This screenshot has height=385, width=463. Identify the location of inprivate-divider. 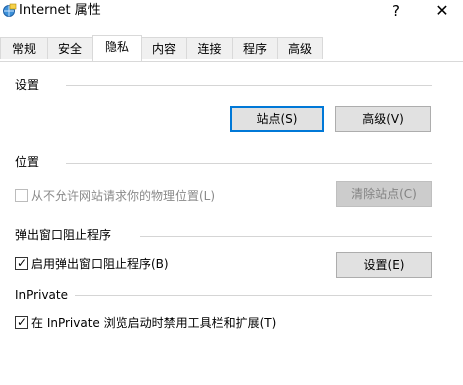
(253, 295).